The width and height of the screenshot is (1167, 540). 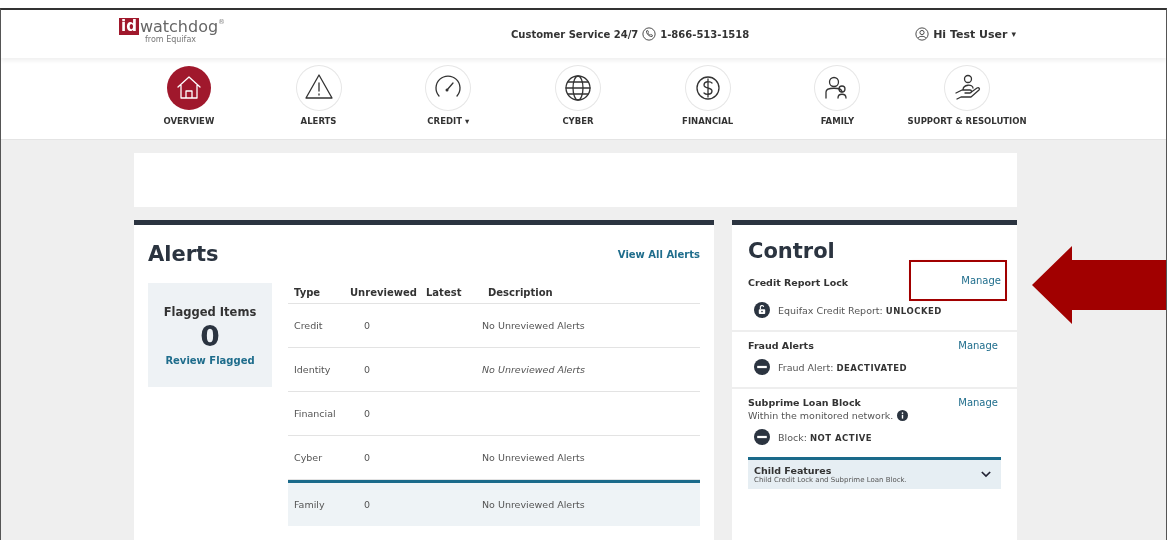 I want to click on status-text: Block: NOT ACTIVE, so click(x=825, y=437).